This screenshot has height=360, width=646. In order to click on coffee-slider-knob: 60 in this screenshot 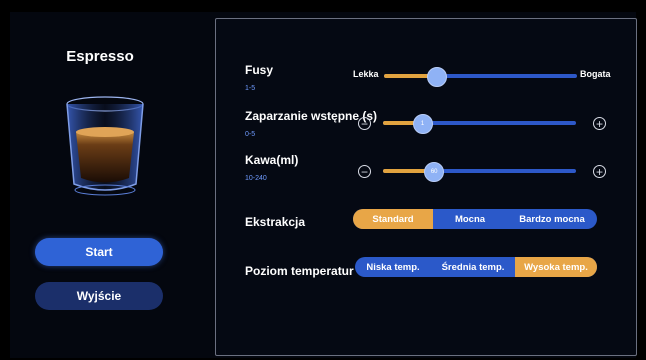, I will do `click(434, 172)`.